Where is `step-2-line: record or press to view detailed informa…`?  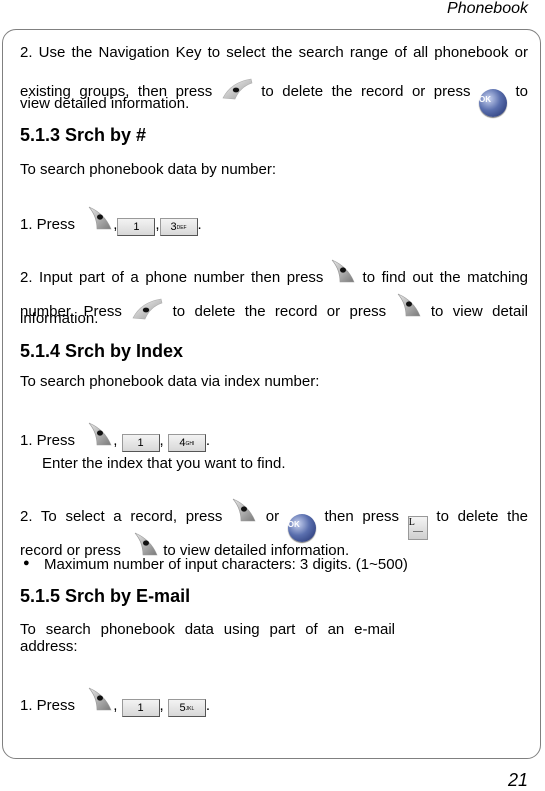 step-2-line: record or press to view detailed informa… is located at coordinates (274, 545).